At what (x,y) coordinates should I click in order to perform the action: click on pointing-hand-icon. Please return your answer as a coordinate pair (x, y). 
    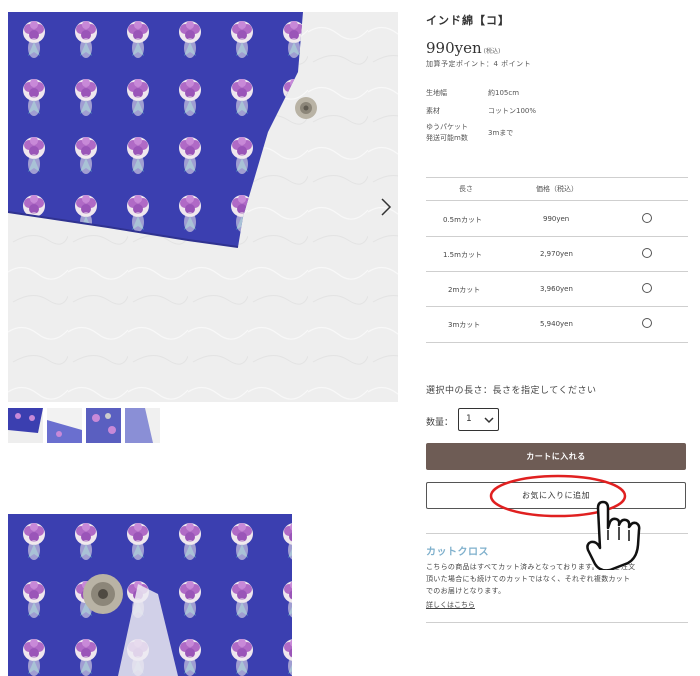
    Looking at the image, I should click on (613, 535).